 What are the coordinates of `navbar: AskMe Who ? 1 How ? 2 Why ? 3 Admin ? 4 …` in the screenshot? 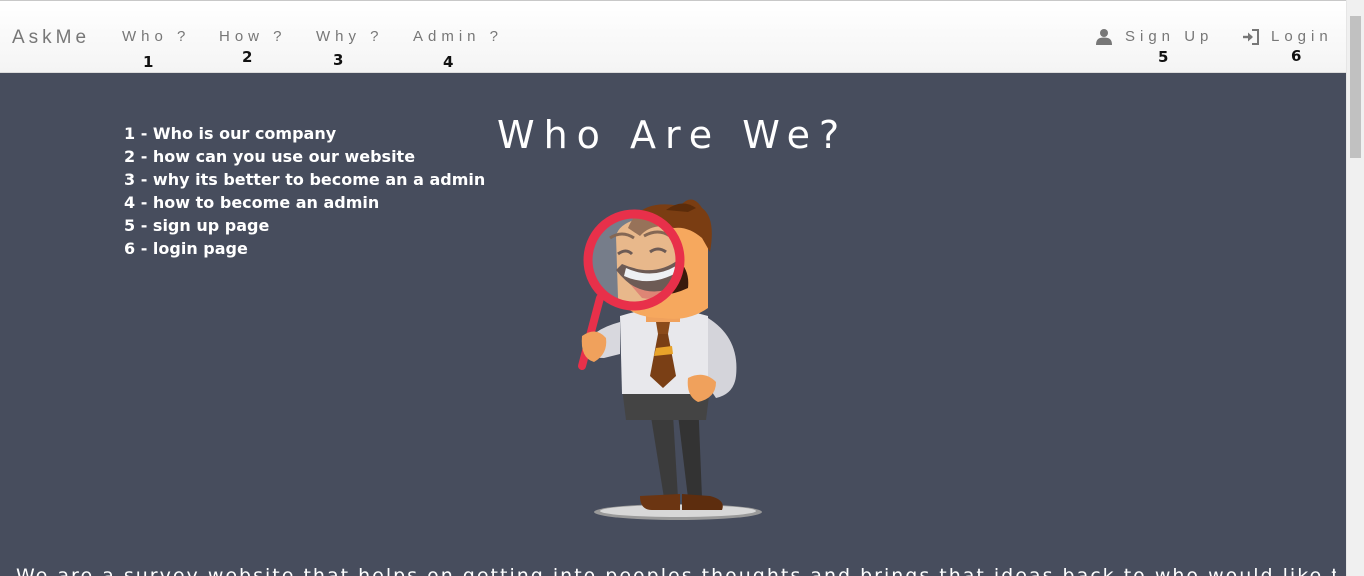 It's located at (673, 36).